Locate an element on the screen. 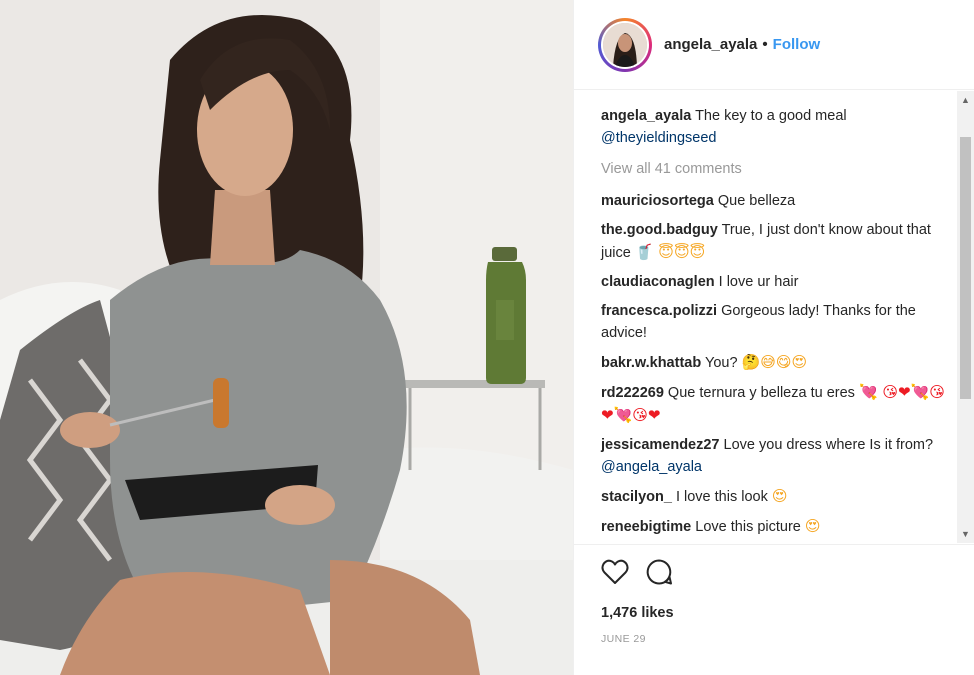  list-item: stacilyon_ I love this look 😍 is located at coordinates (773, 496).